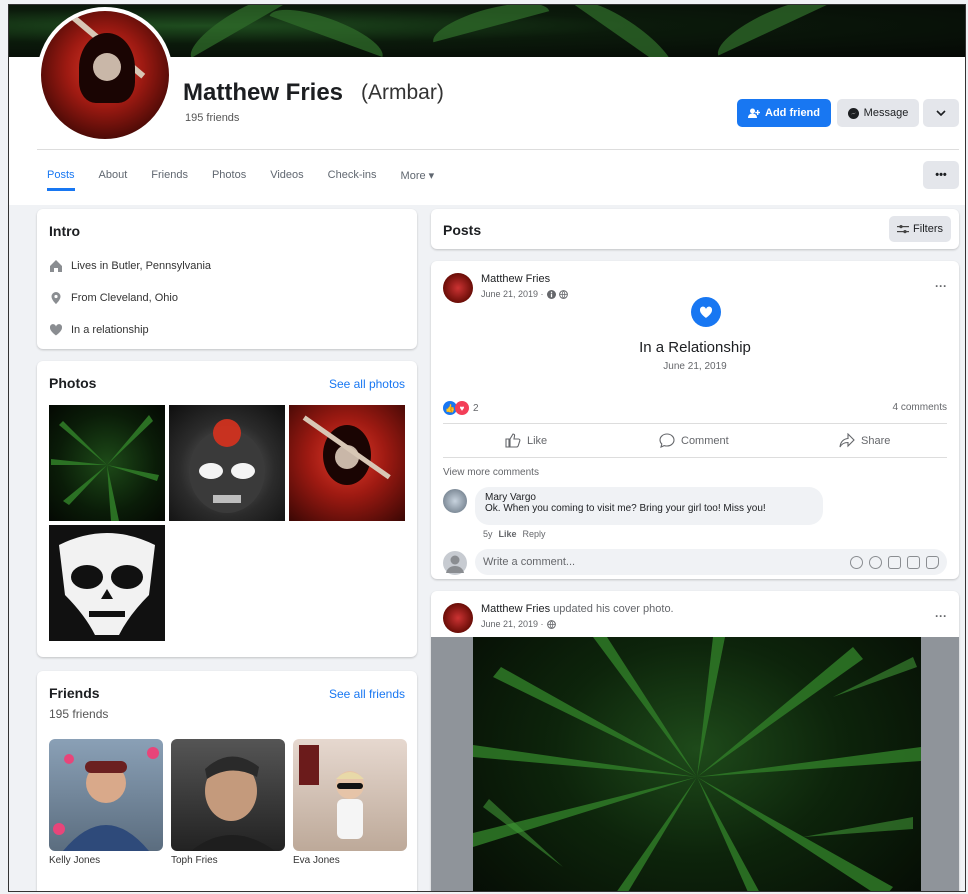 The image size is (968, 894). Describe the element at coordinates (462, 230) in the screenshot. I see `posts-title: Posts` at that location.